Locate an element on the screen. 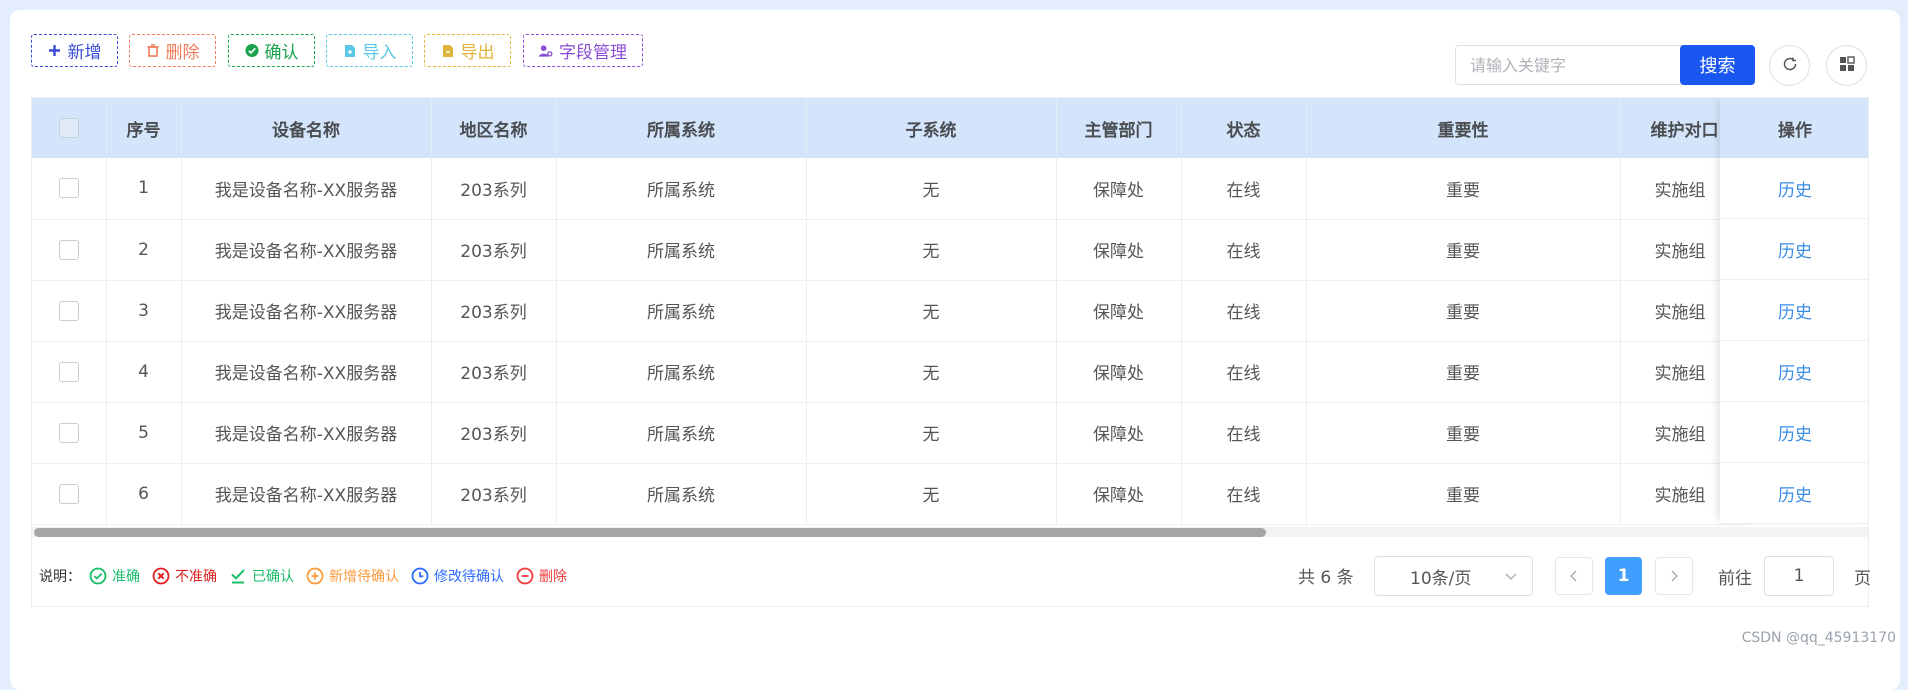 The image size is (1908, 690). grid-icon is located at coordinates (1847, 65).